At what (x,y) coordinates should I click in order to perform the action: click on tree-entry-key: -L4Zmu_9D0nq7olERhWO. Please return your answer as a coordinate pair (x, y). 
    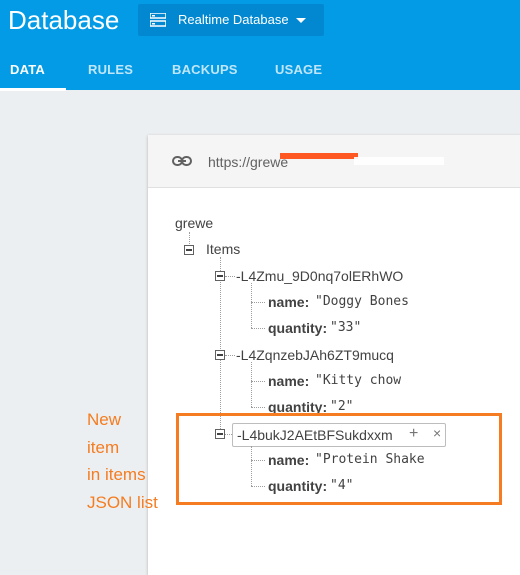
    Looking at the image, I should click on (319, 276).